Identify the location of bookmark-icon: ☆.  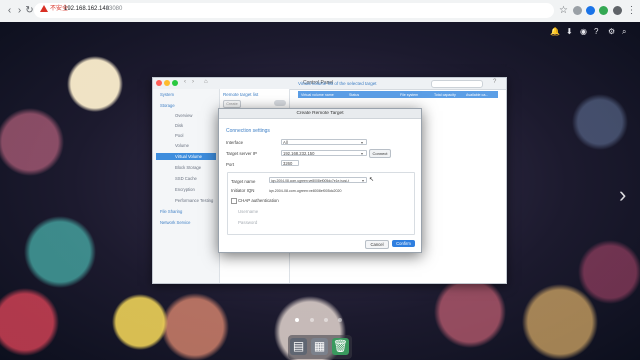
(563, 10).